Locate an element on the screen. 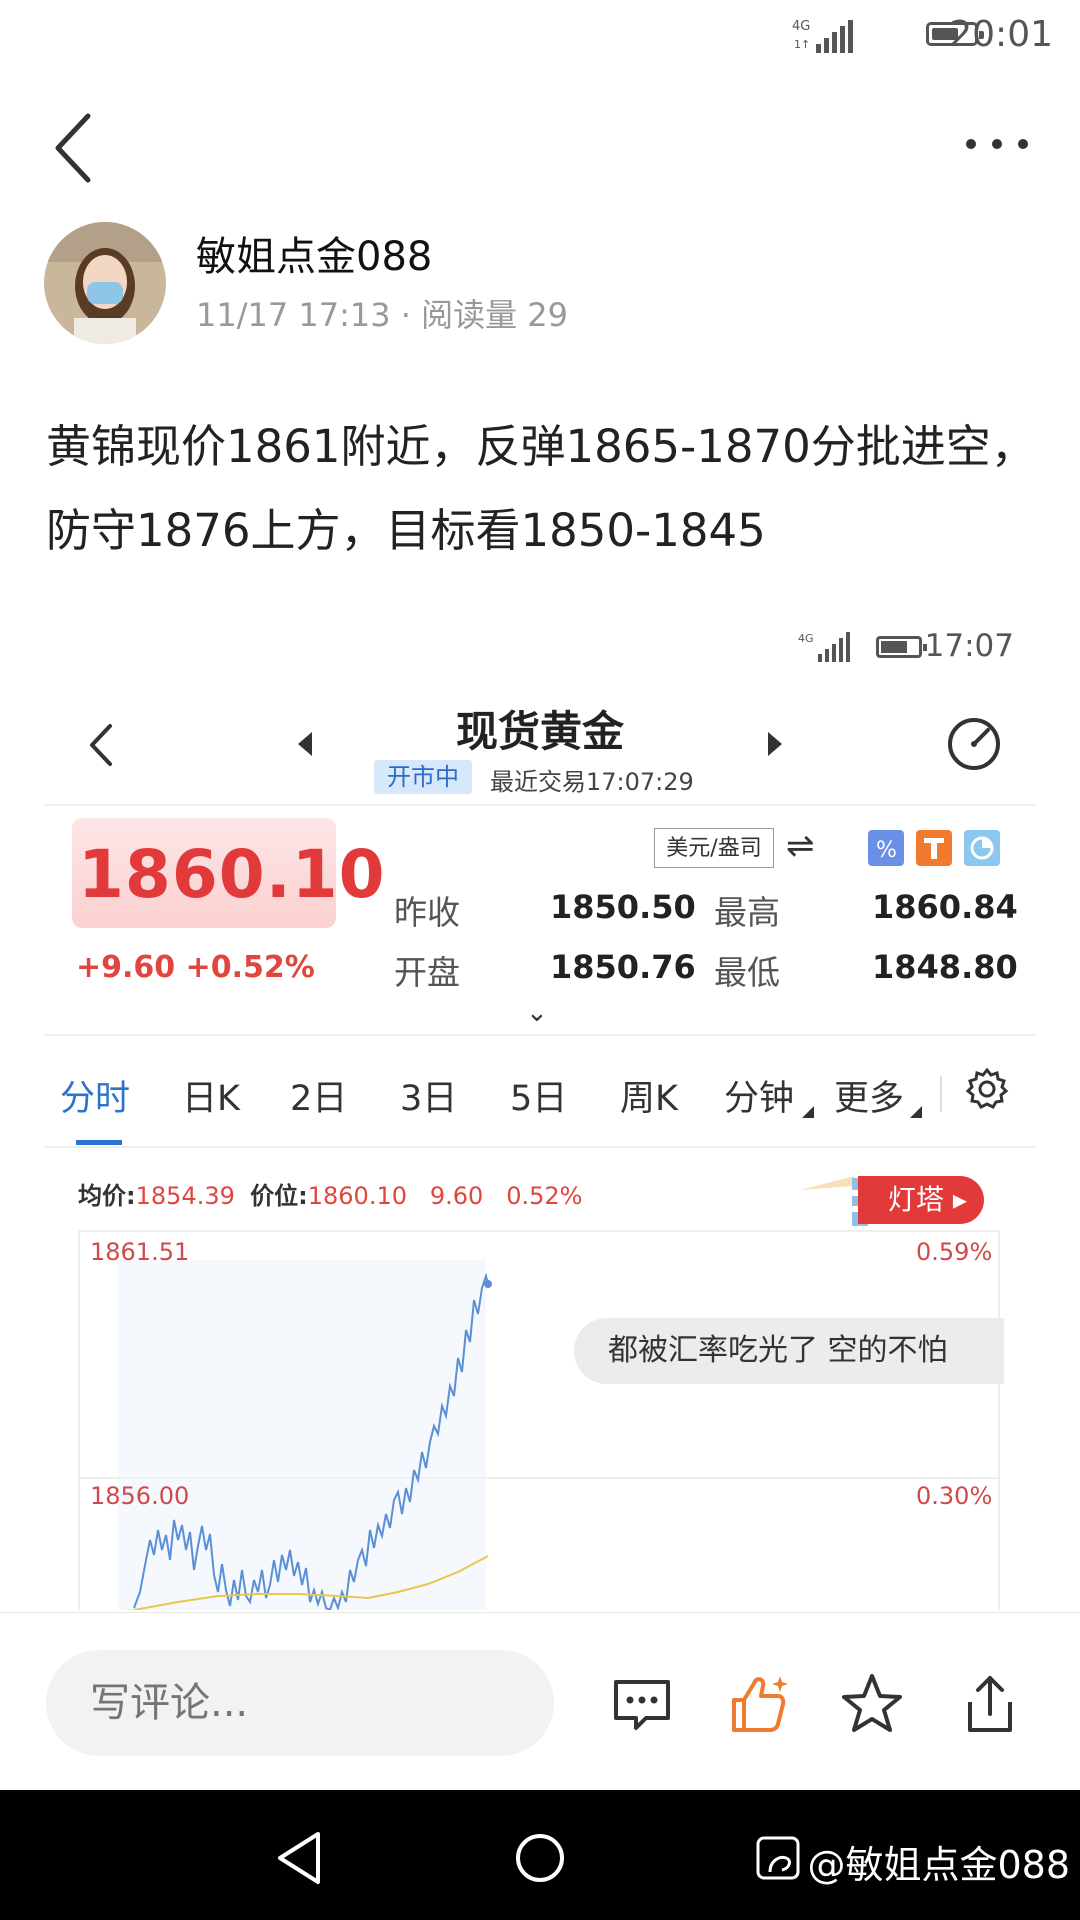  avatar is located at coordinates (105, 283).